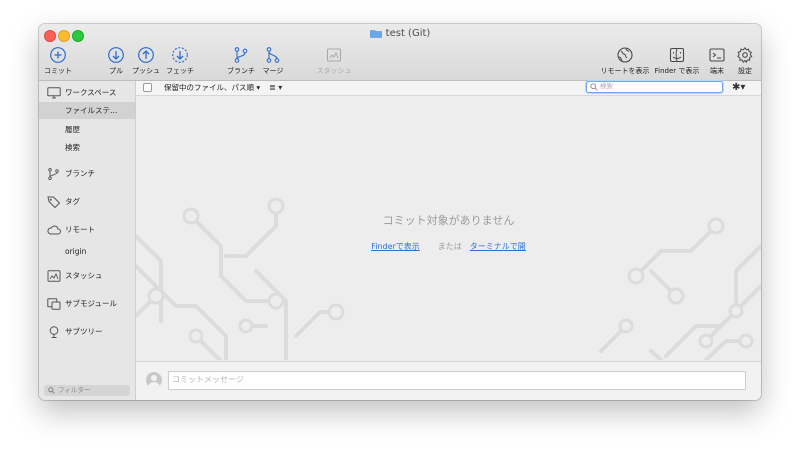  What do you see at coordinates (72, 129) in the screenshot?
I see `history-label: 履歴` at bounding box center [72, 129].